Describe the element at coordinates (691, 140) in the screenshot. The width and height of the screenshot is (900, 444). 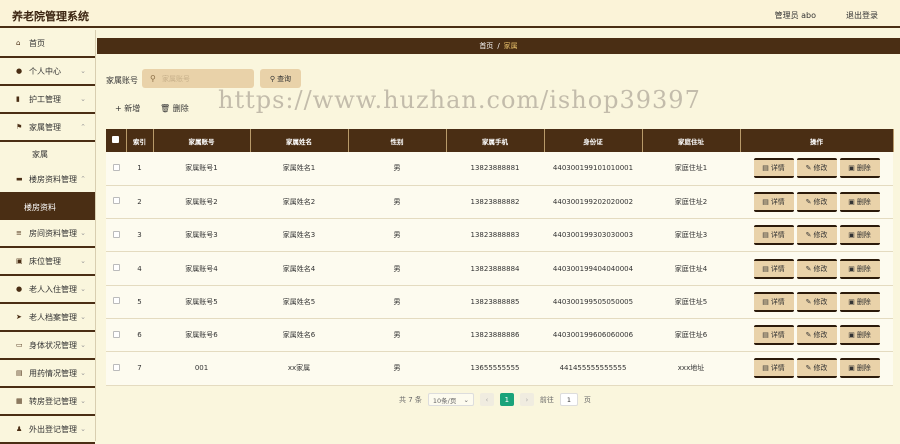
I see `column-header: 家庭住址` at that location.